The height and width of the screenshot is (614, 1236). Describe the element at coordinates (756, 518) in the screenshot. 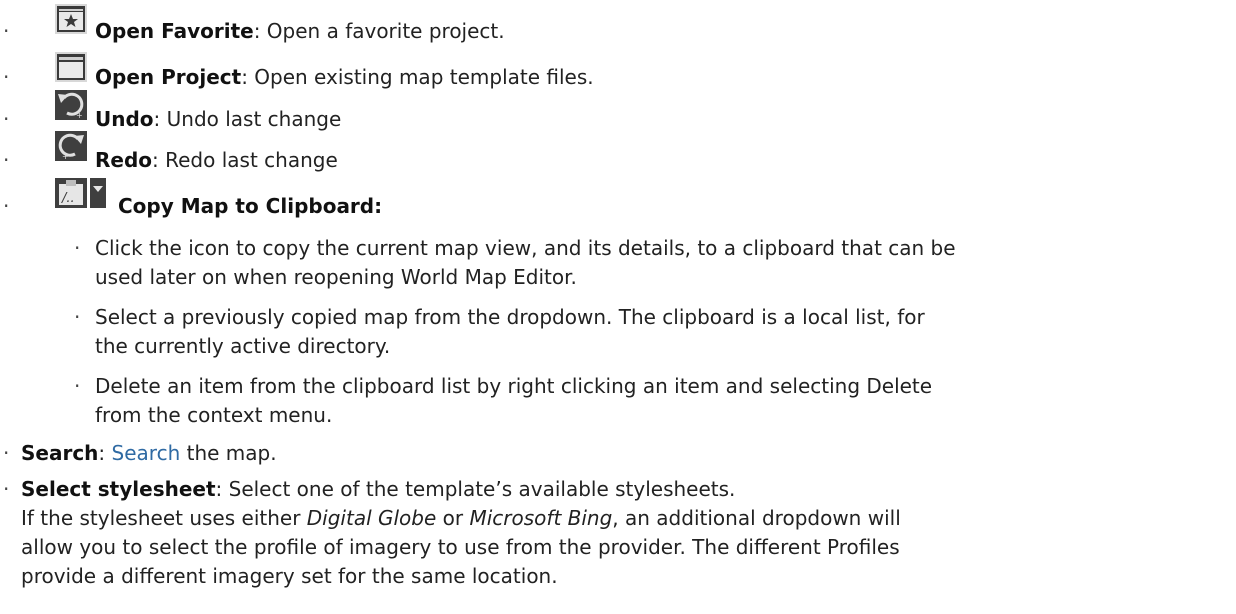

I see `para-text: , an additional dropdown will` at that location.